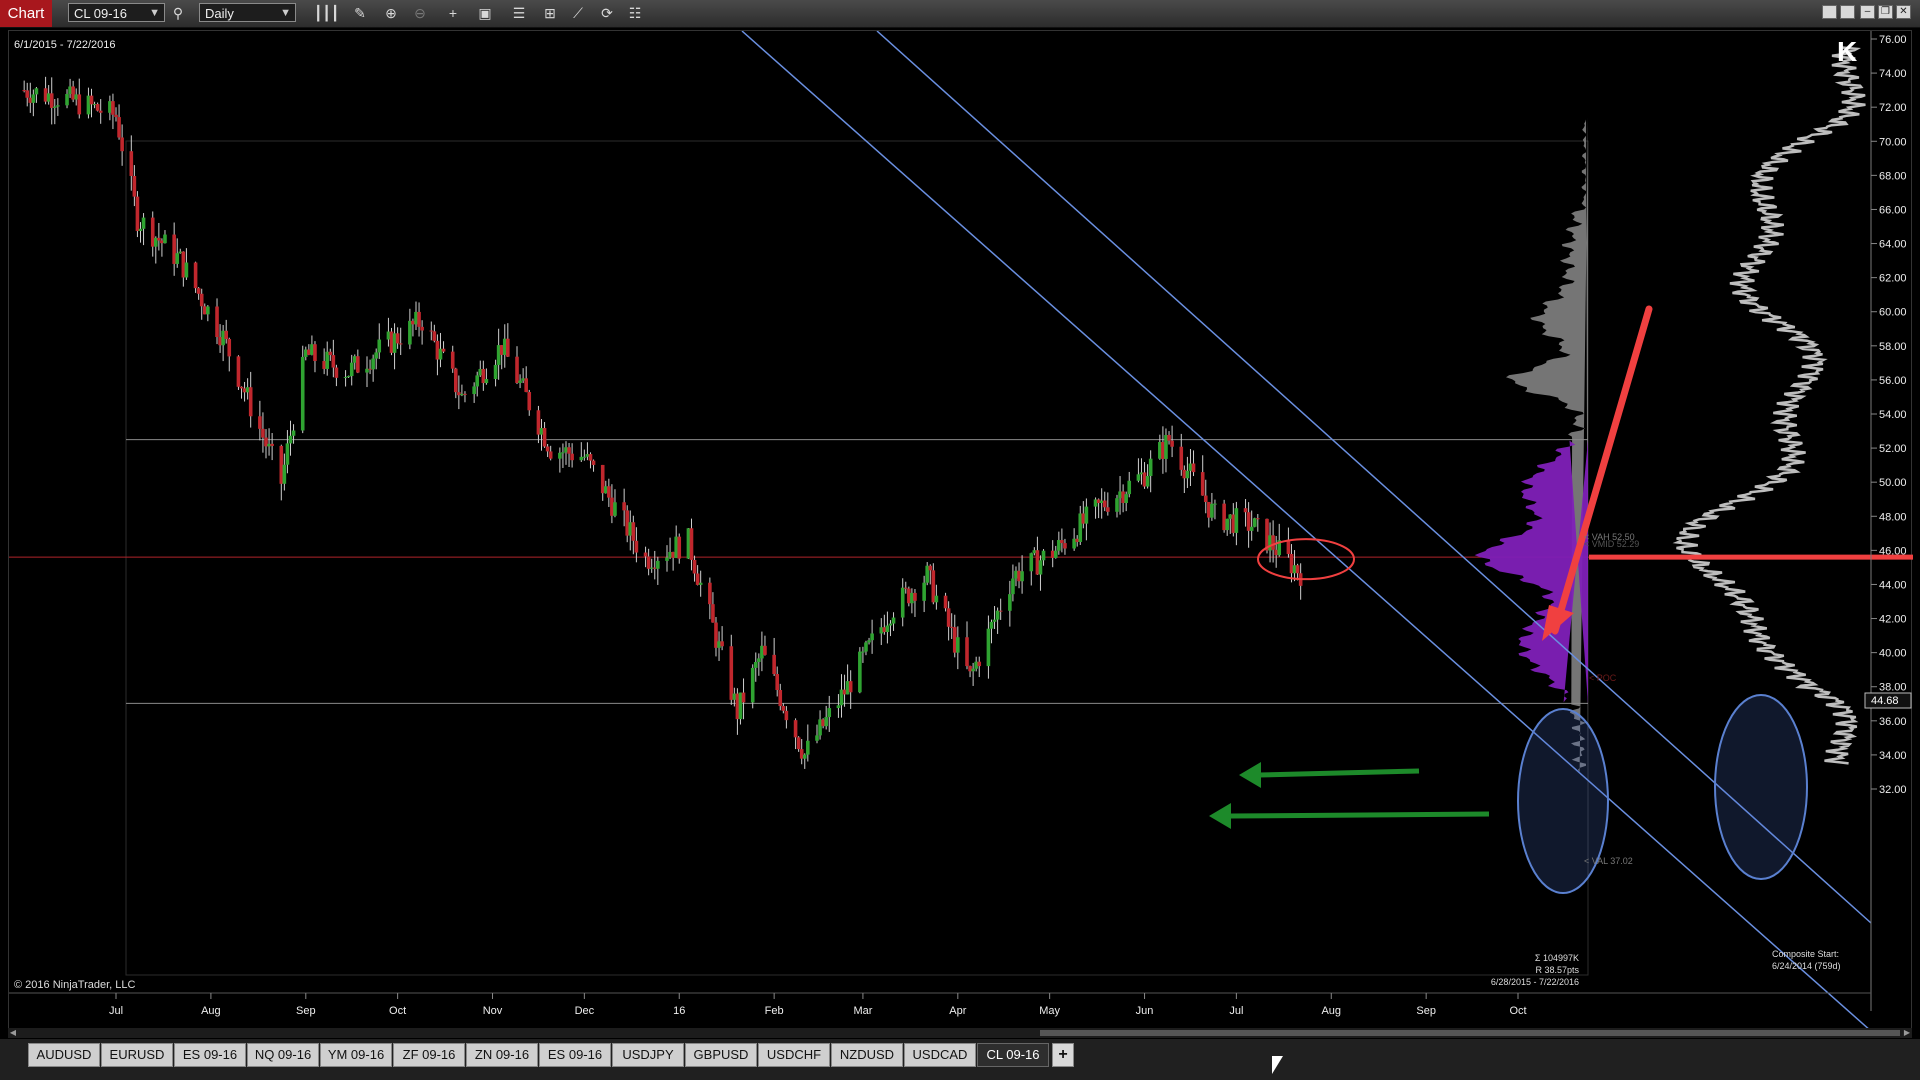 Image resolution: width=1920 pixels, height=1080 pixels. Describe the element at coordinates (519, 13) in the screenshot. I see `indicators-icon: ☰` at that location.